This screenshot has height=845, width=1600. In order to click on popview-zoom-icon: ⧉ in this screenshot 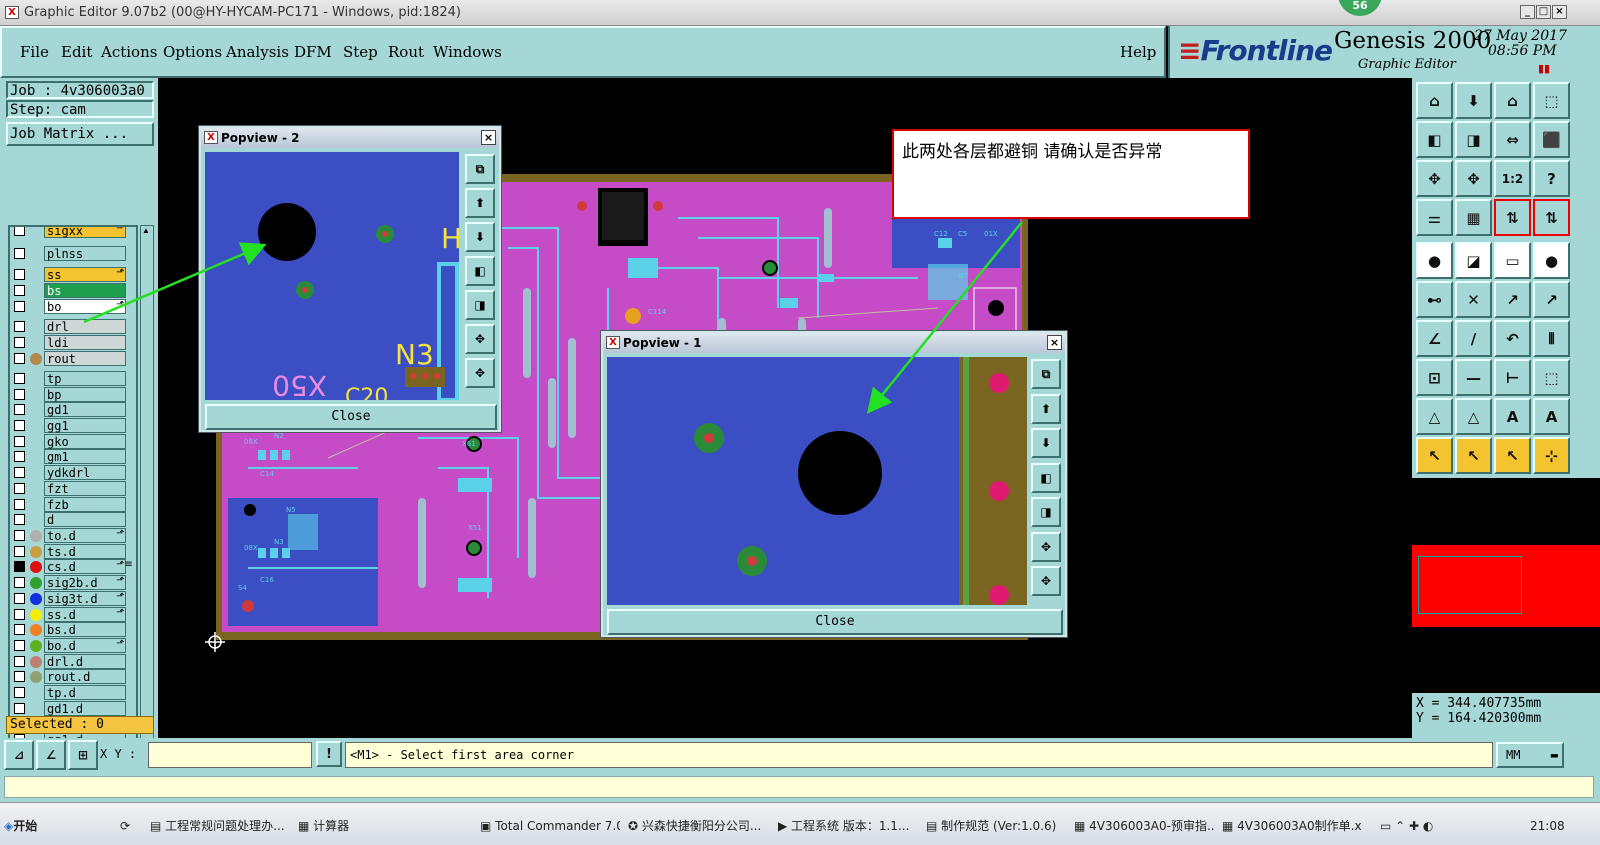, I will do `click(480, 169)`.